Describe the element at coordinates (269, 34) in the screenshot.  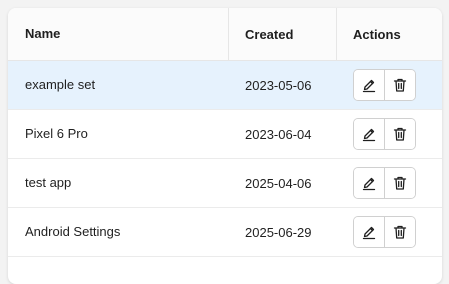
I see `column-header-created: Created` at that location.